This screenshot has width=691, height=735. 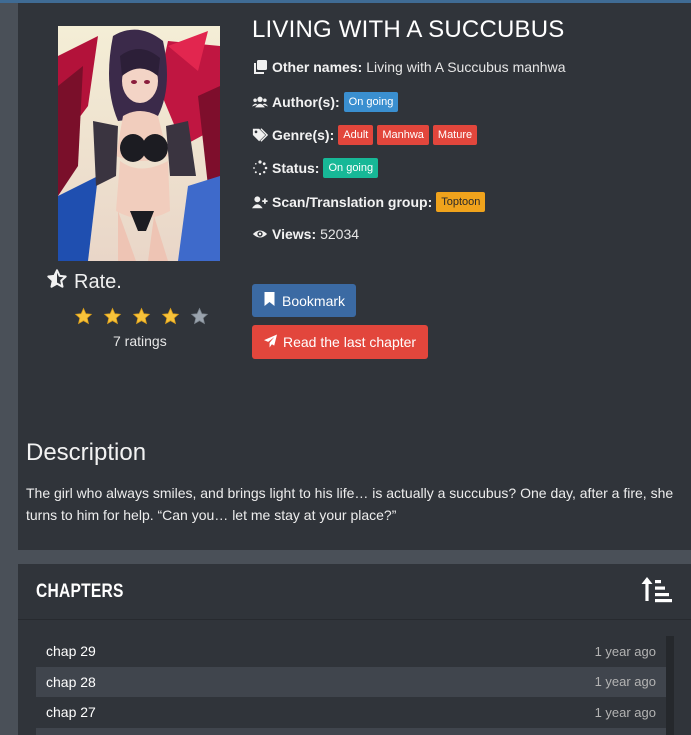 What do you see at coordinates (260, 234) in the screenshot?
I see `eye-icon` at bounding box center [260, 234].